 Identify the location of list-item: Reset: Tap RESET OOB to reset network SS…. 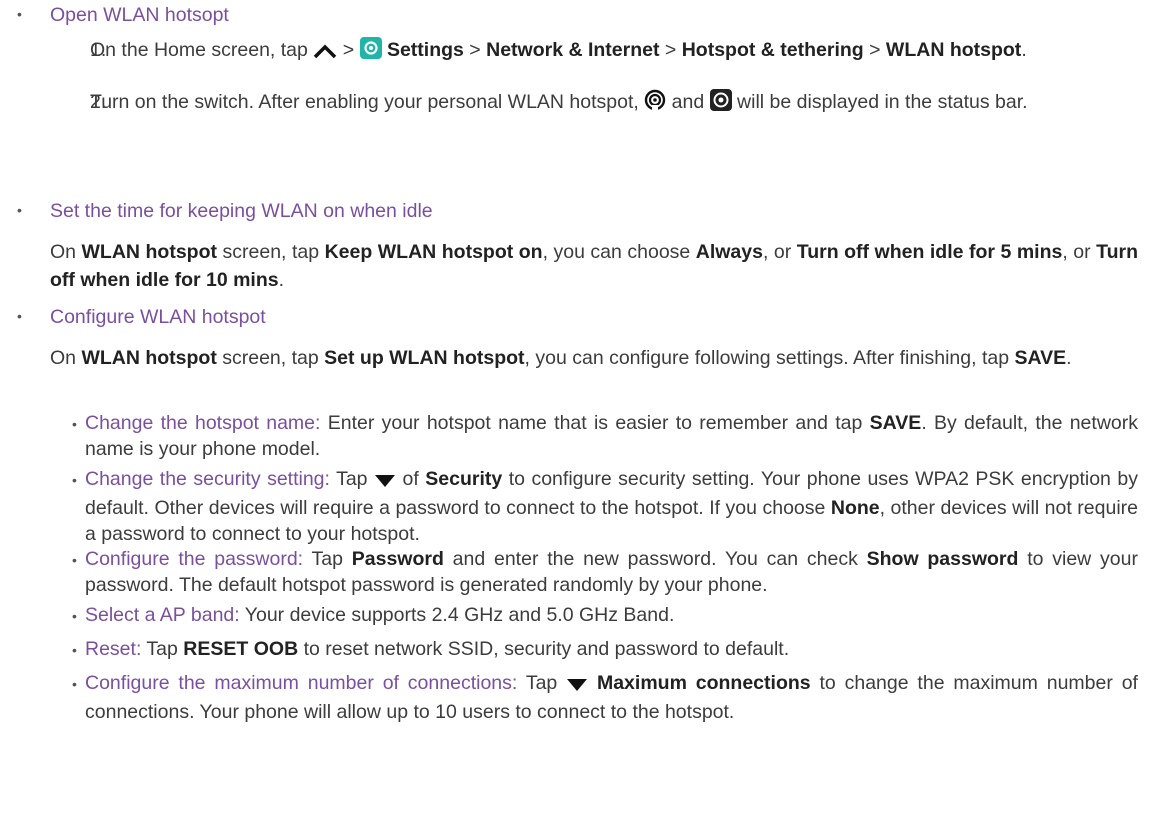
(437, 649).